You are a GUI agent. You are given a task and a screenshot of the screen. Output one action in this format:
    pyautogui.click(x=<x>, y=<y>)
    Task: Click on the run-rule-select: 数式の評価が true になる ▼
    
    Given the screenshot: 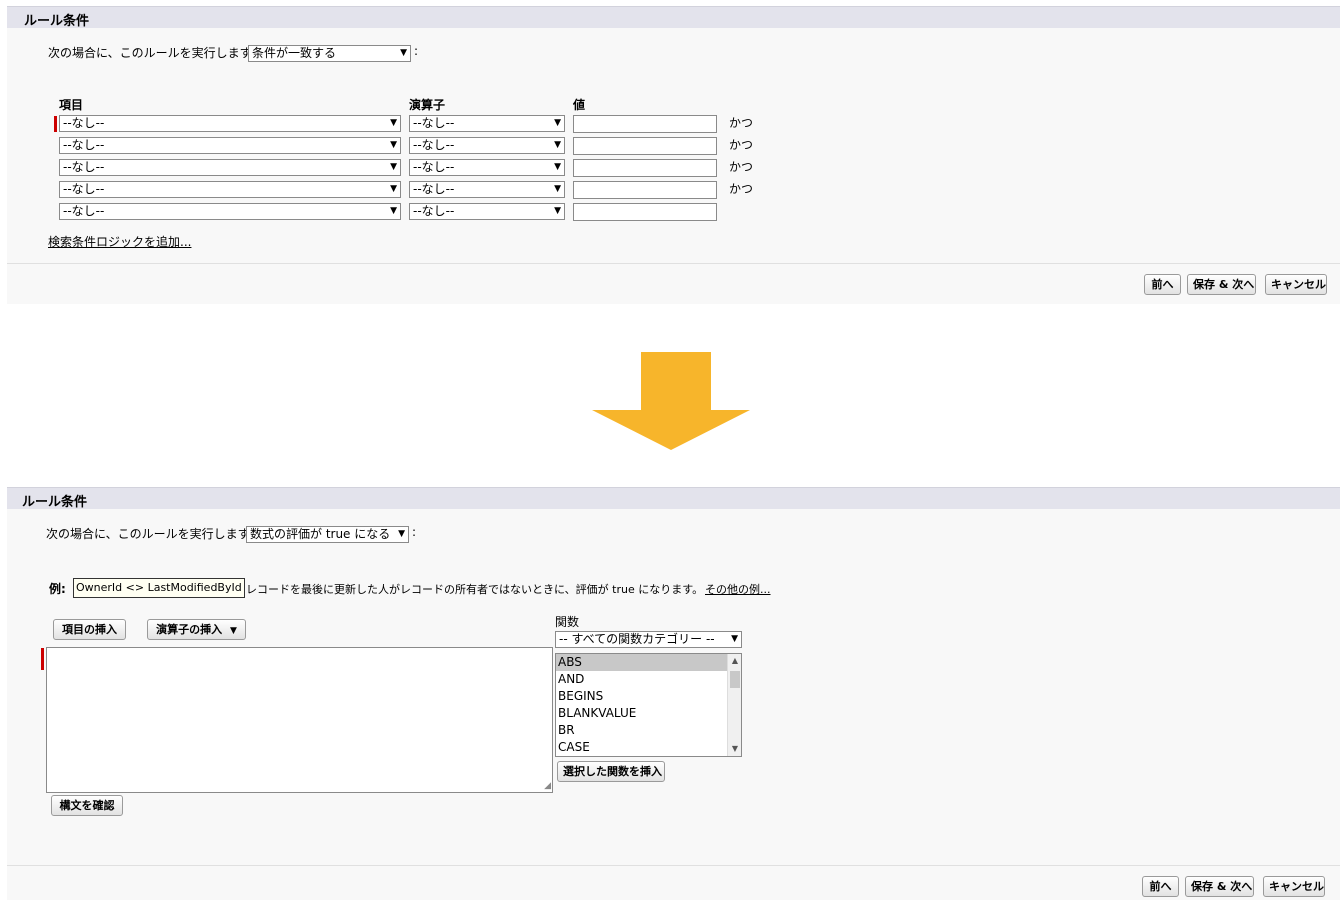 What is the action you would take?
    pyautogui.click(x=327, y=534)
    